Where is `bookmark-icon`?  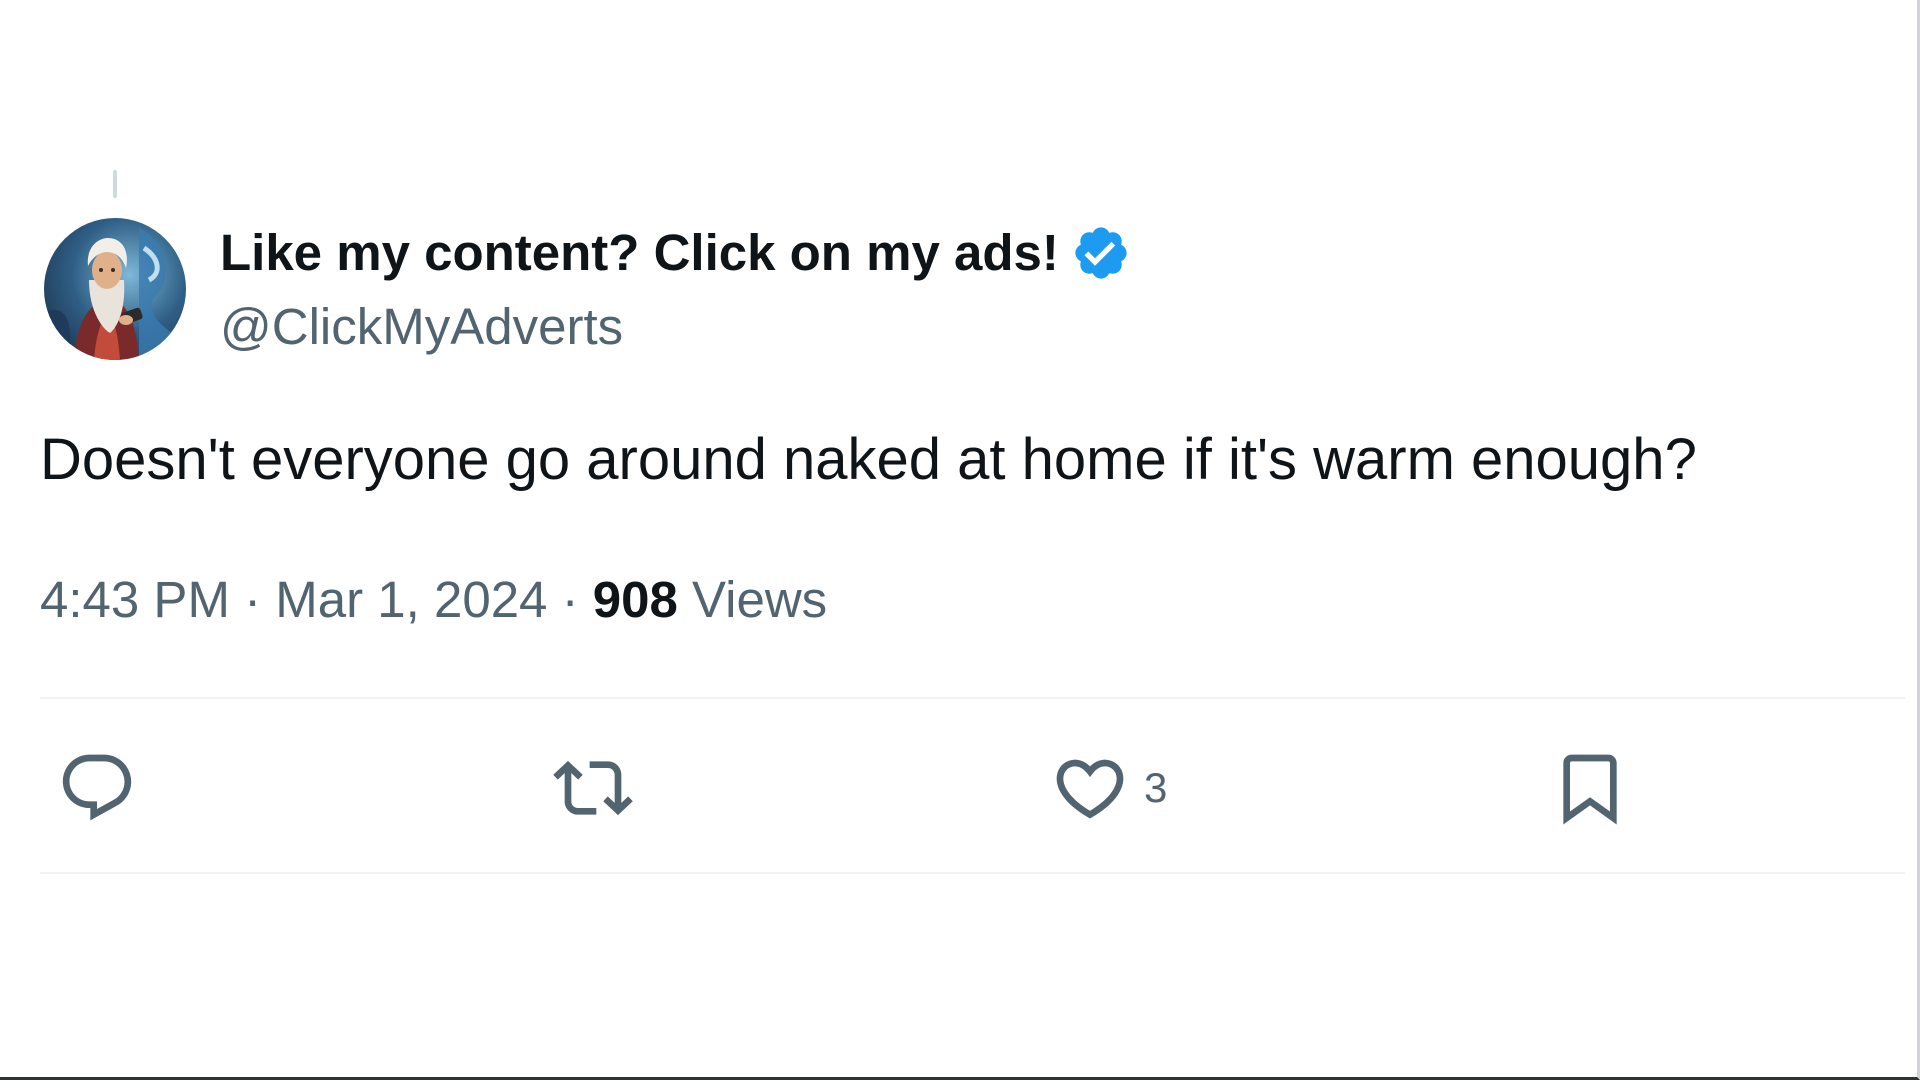
bookmark-icon is located at coordinates (1590, 789).